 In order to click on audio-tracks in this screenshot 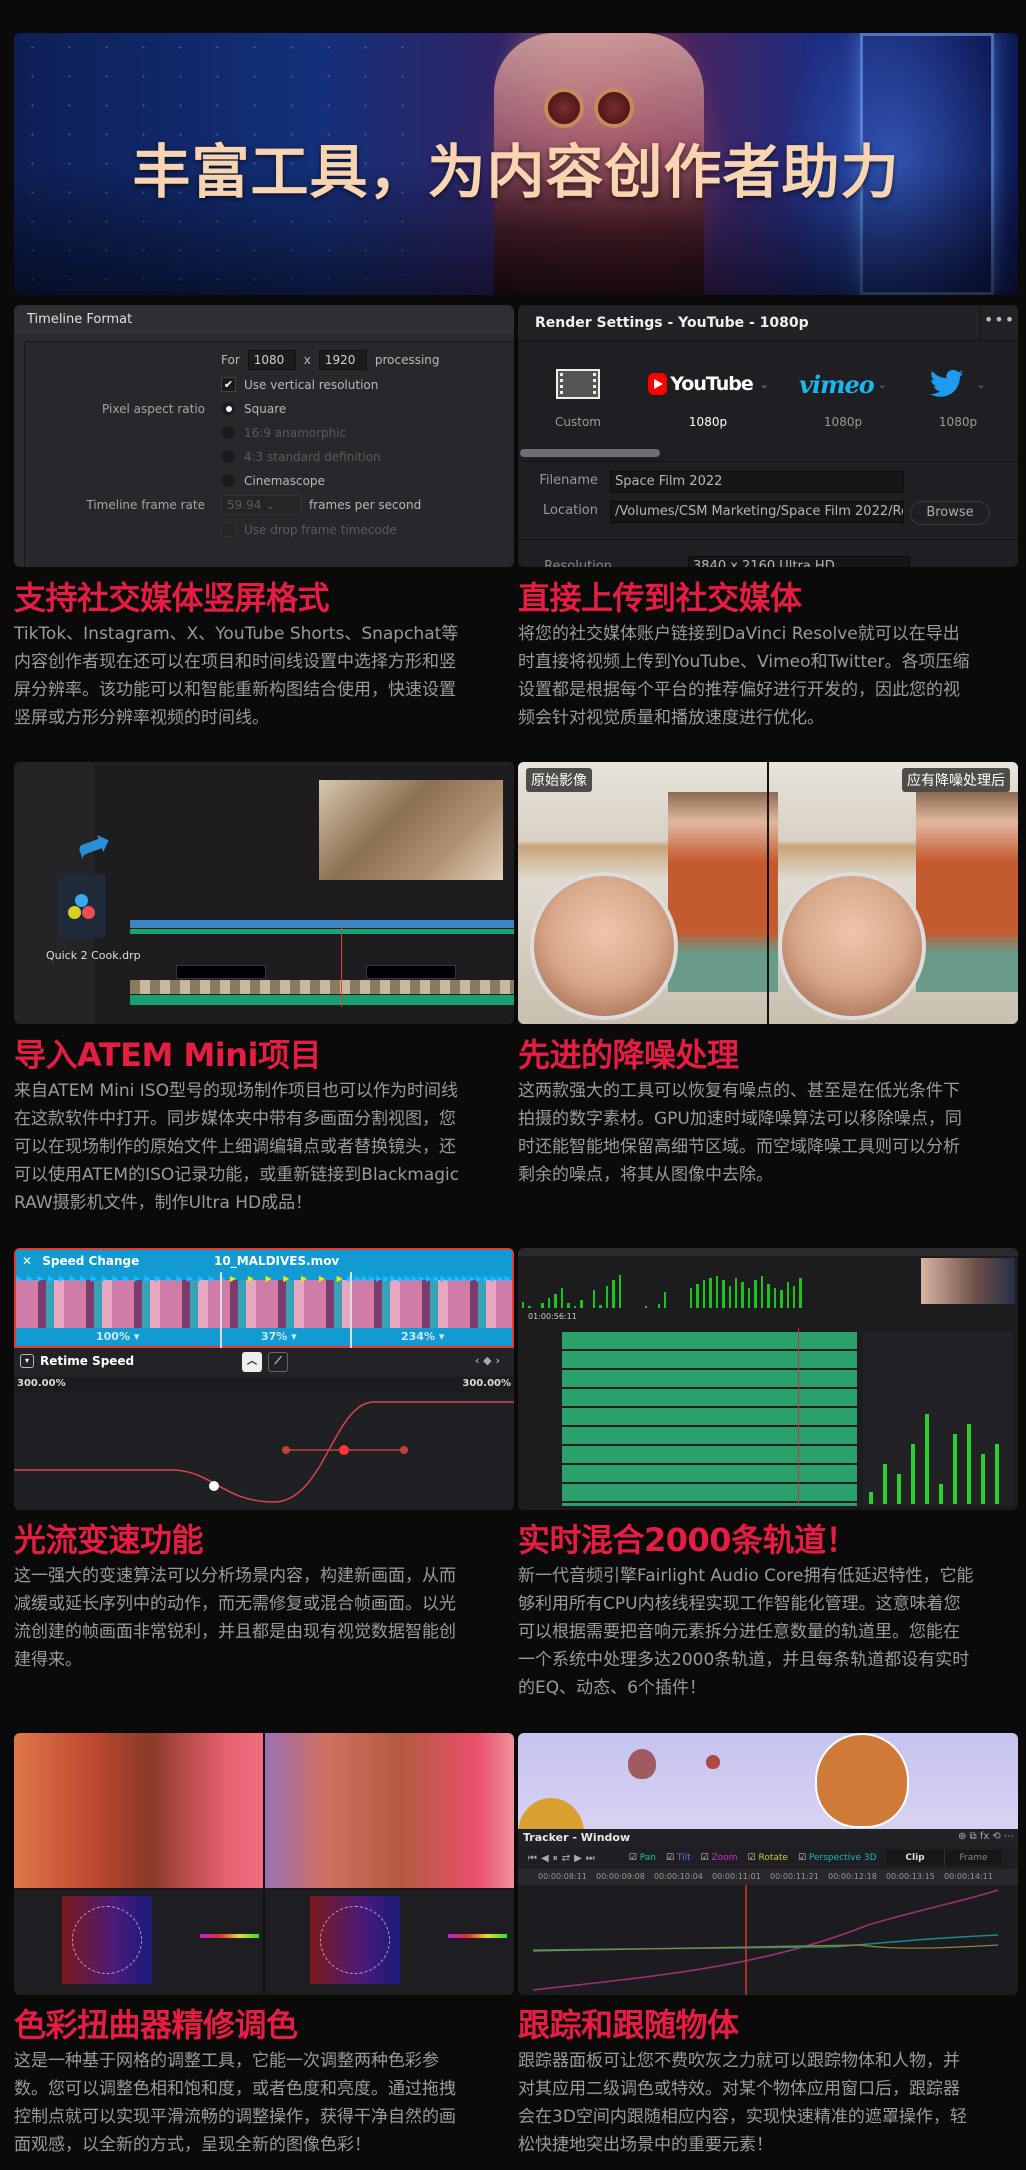, I will do `click(709, 1419)`.